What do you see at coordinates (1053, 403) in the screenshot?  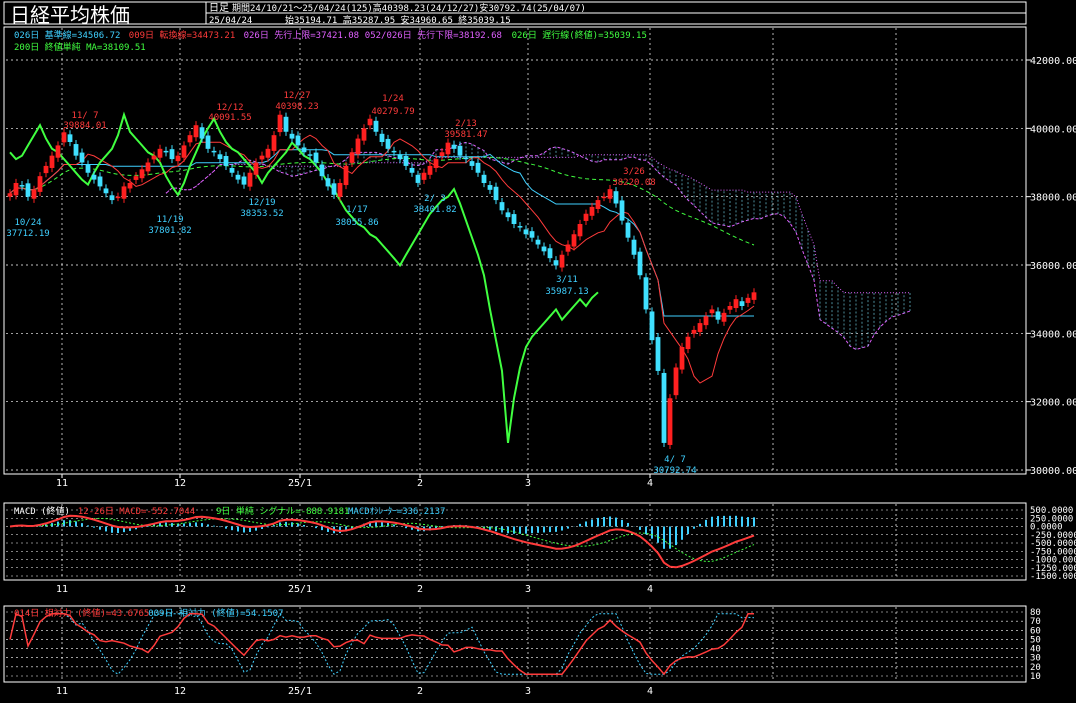 I see `price-tick-label: 32000.00` at bounding box center [1053, 403].